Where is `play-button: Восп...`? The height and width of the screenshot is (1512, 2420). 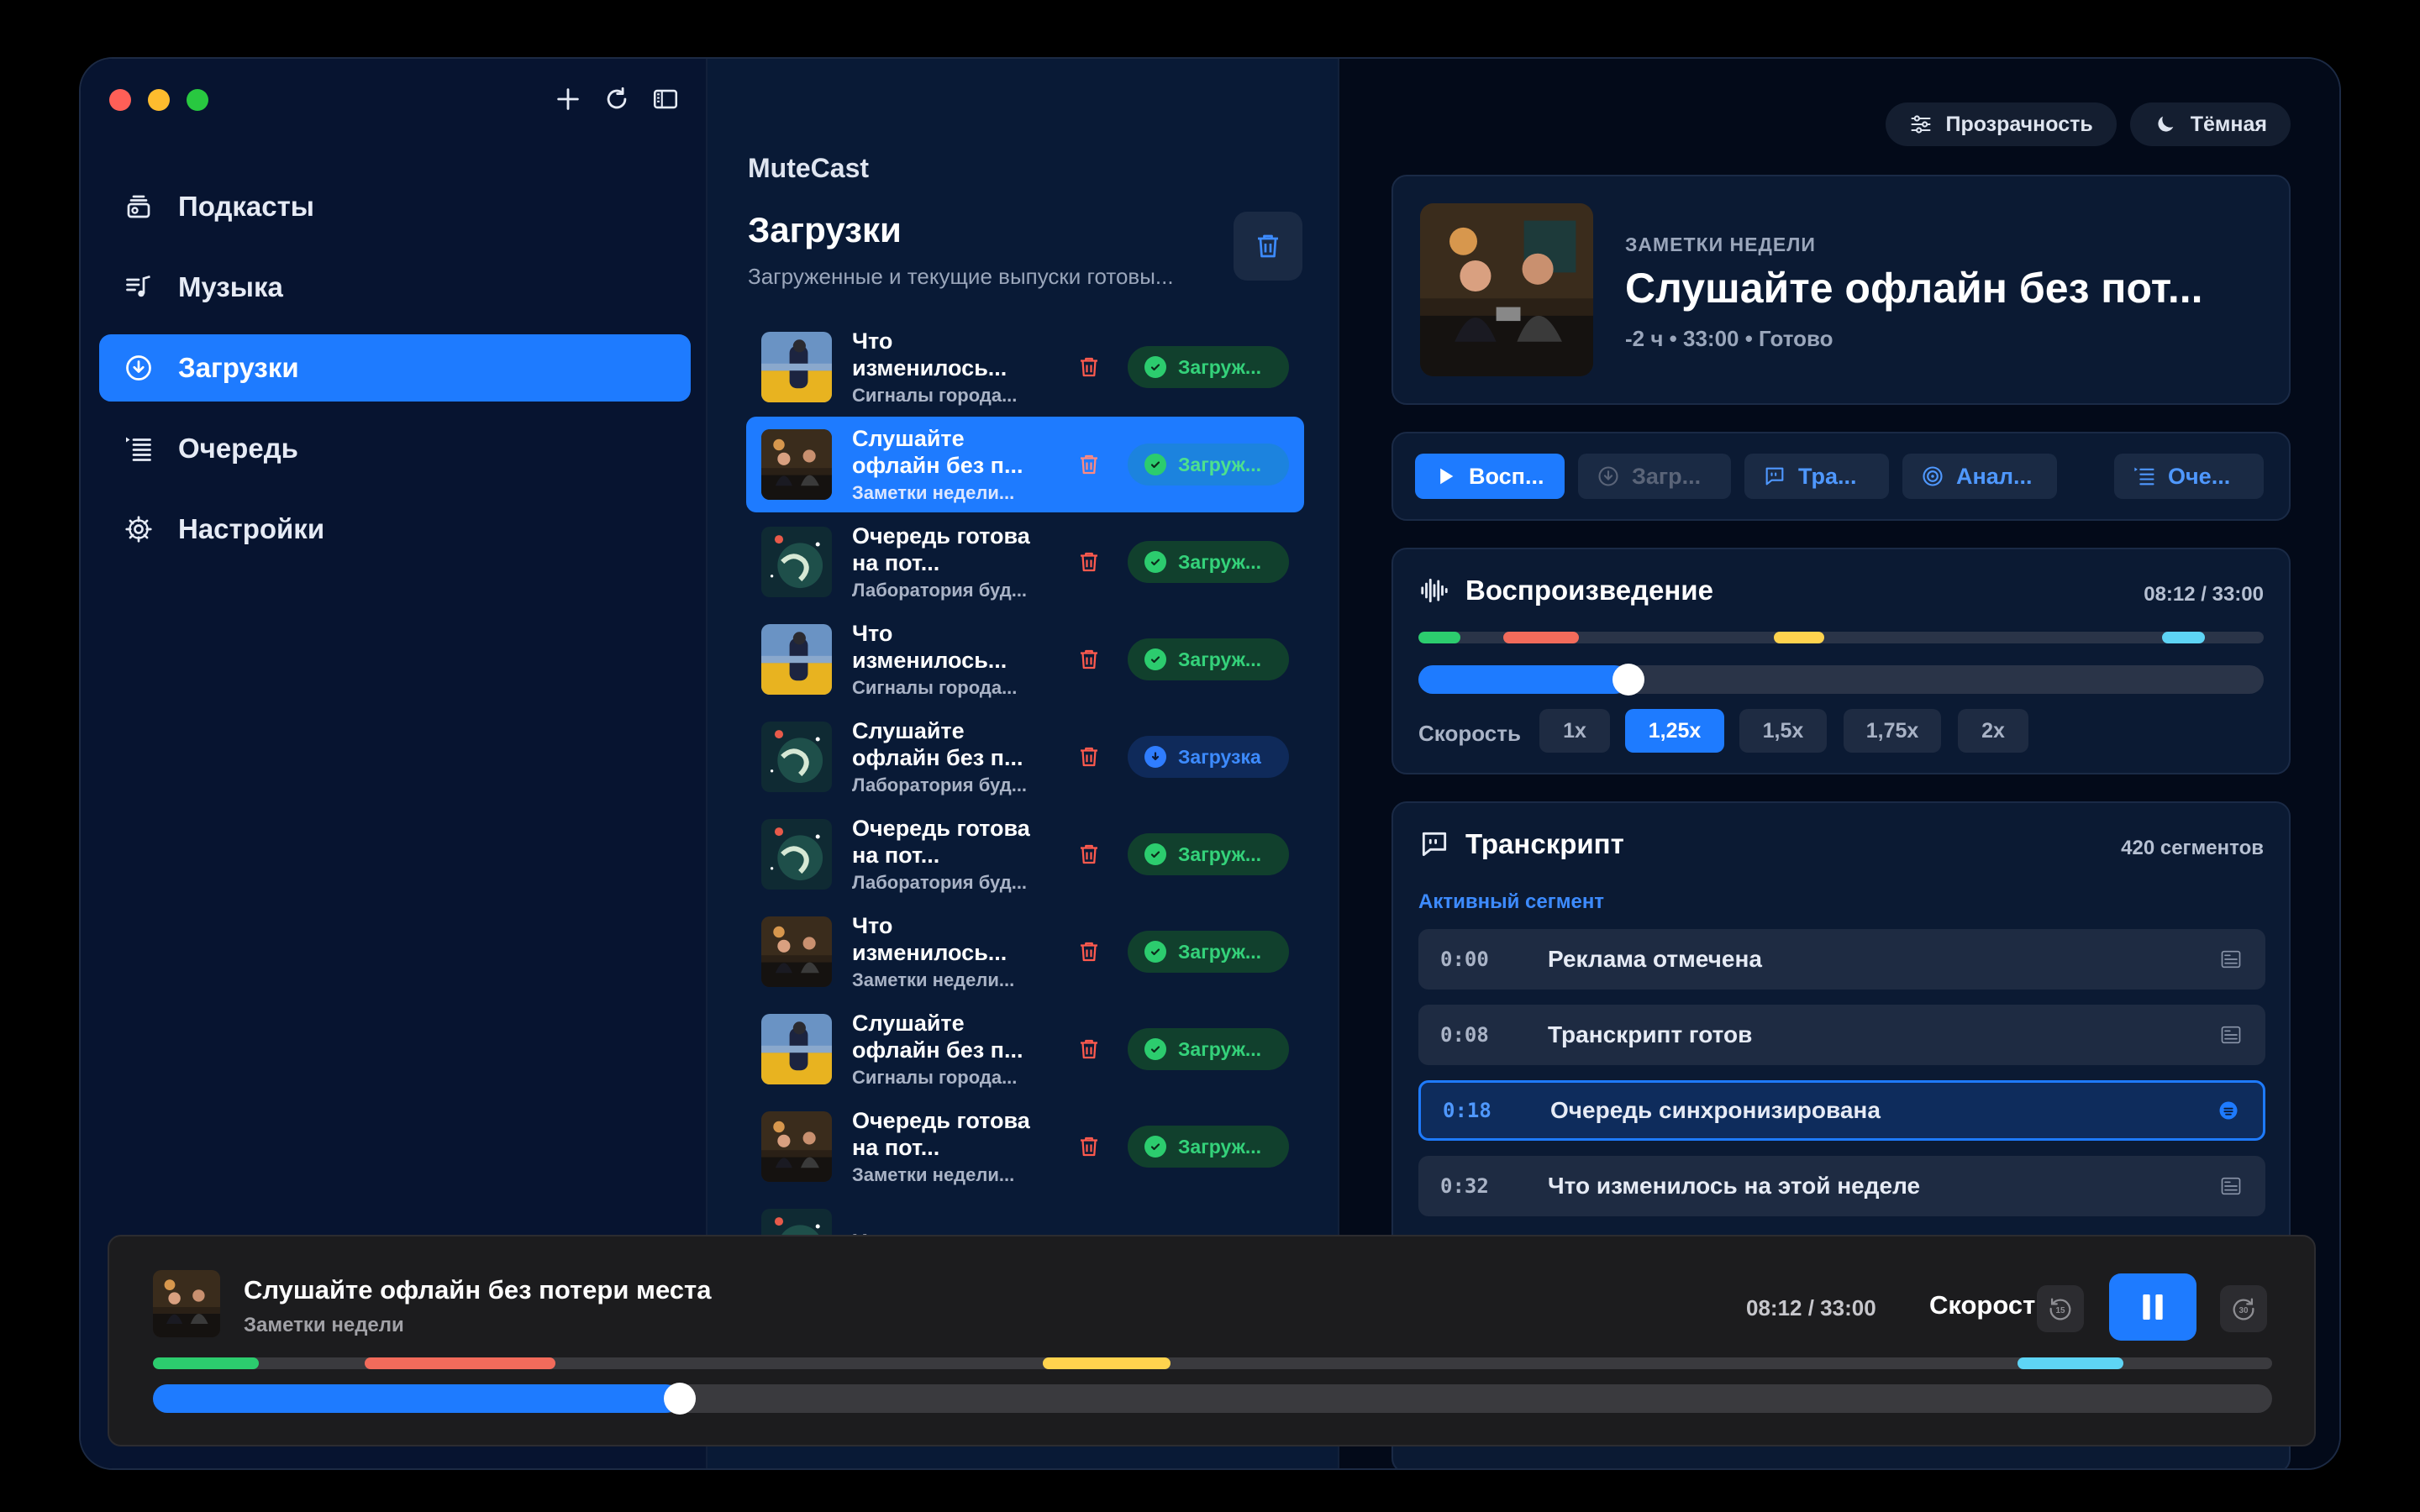
play-button: Восп... is located at coordinates (1490, 476).